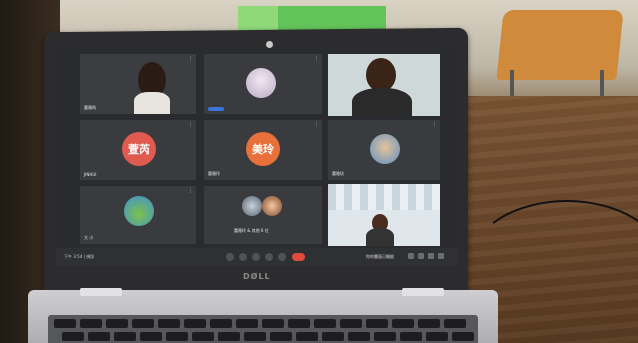 Image resolution: width=638 pixels, height=343 pixels. I want to click on participant-tile, so click(384, 215).